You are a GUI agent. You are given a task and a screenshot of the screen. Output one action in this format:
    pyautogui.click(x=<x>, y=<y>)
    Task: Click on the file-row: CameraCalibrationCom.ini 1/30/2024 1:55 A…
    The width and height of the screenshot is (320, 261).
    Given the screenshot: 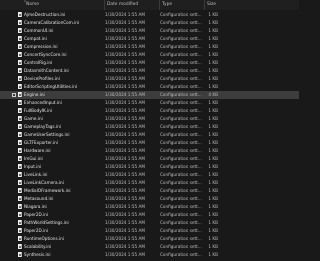 What is the action you would take?
    pyautogui.click(x=149, y=23)
    